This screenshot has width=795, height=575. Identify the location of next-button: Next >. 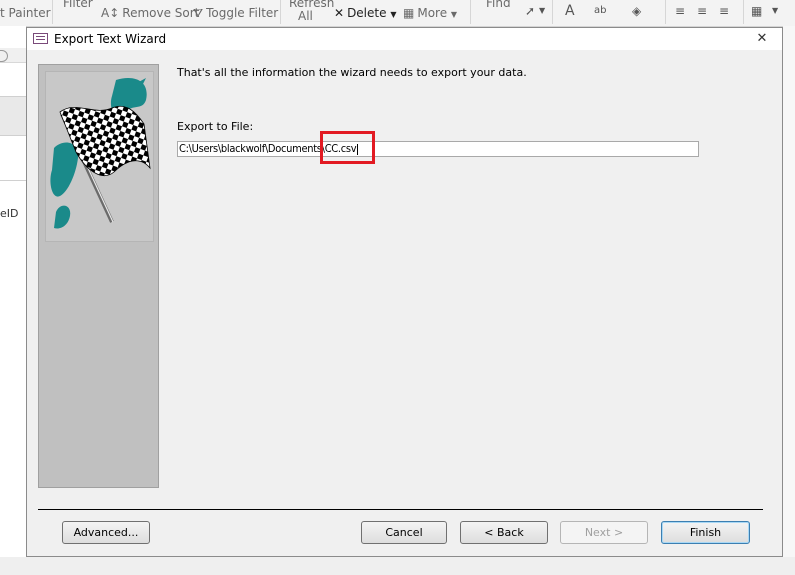
(604, 532).